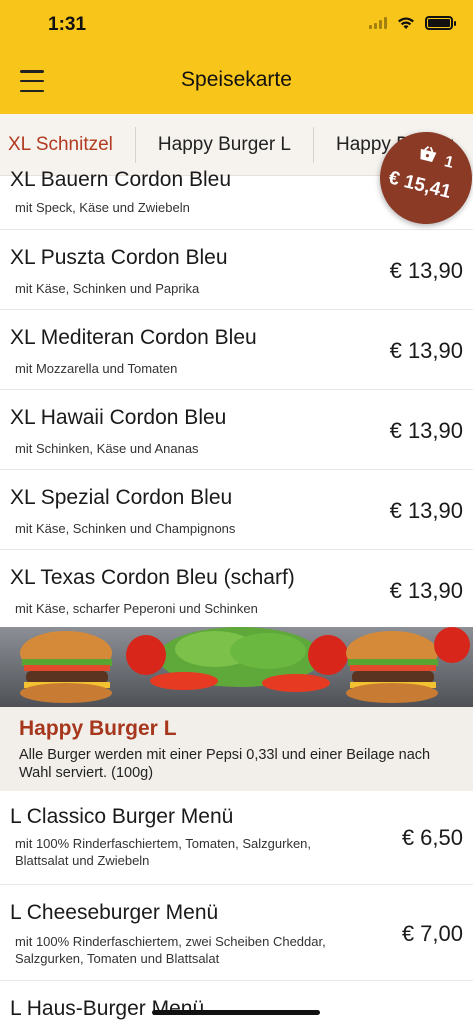  I want to click on item-name: XL Spezial Cordon Bleu, so click(121, 497).